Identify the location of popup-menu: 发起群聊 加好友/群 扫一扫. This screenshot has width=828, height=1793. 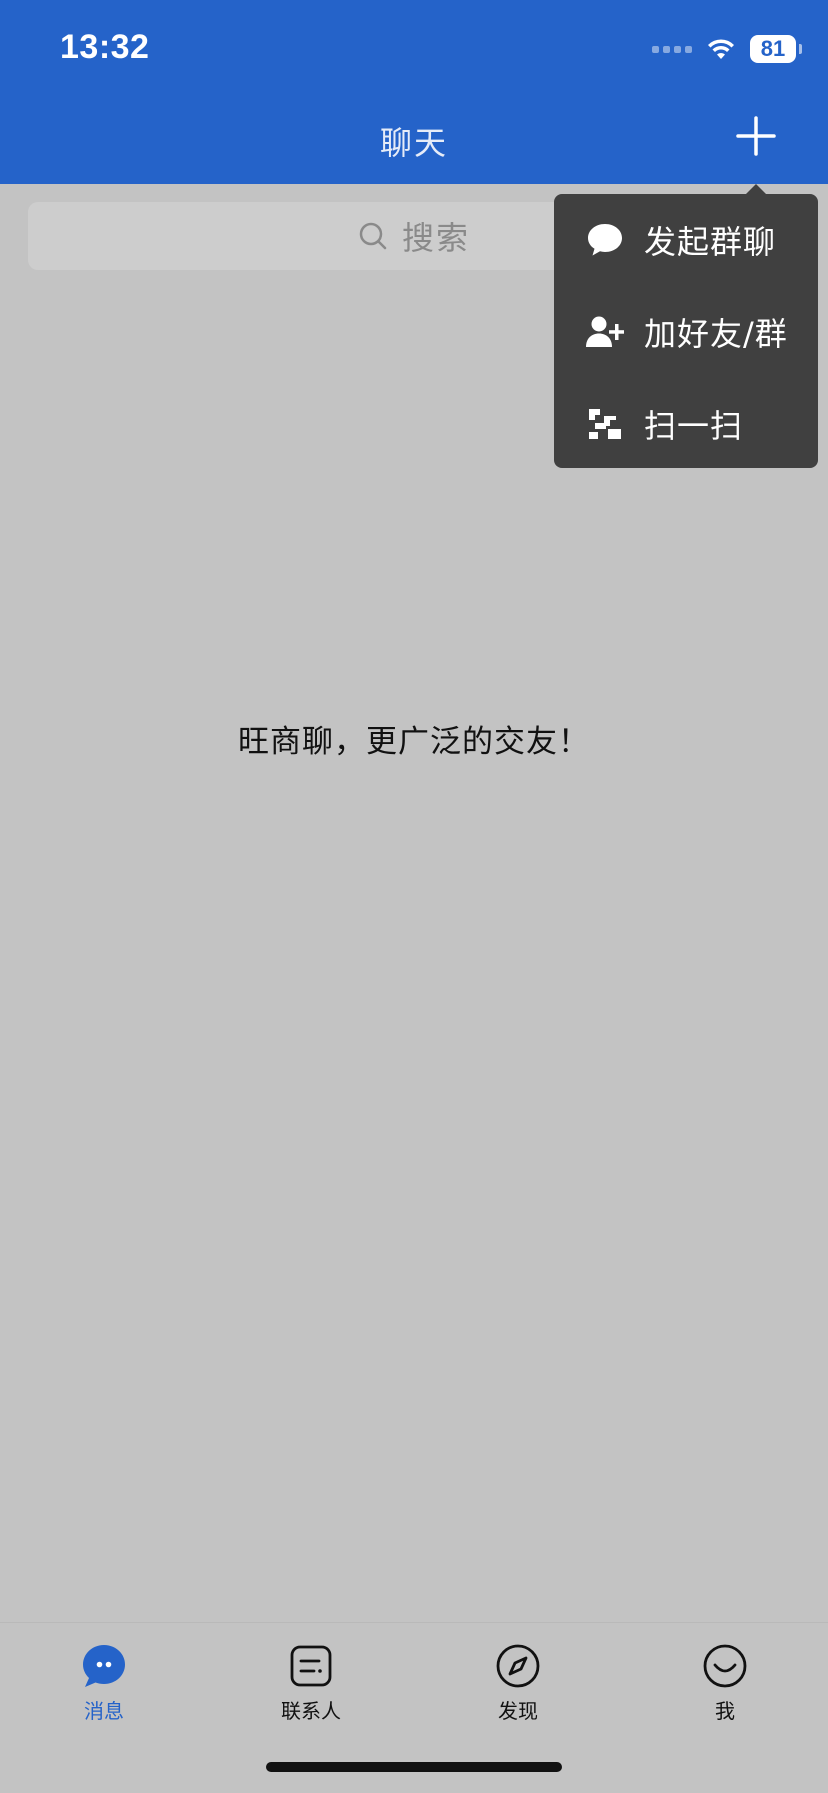
(686, 331).